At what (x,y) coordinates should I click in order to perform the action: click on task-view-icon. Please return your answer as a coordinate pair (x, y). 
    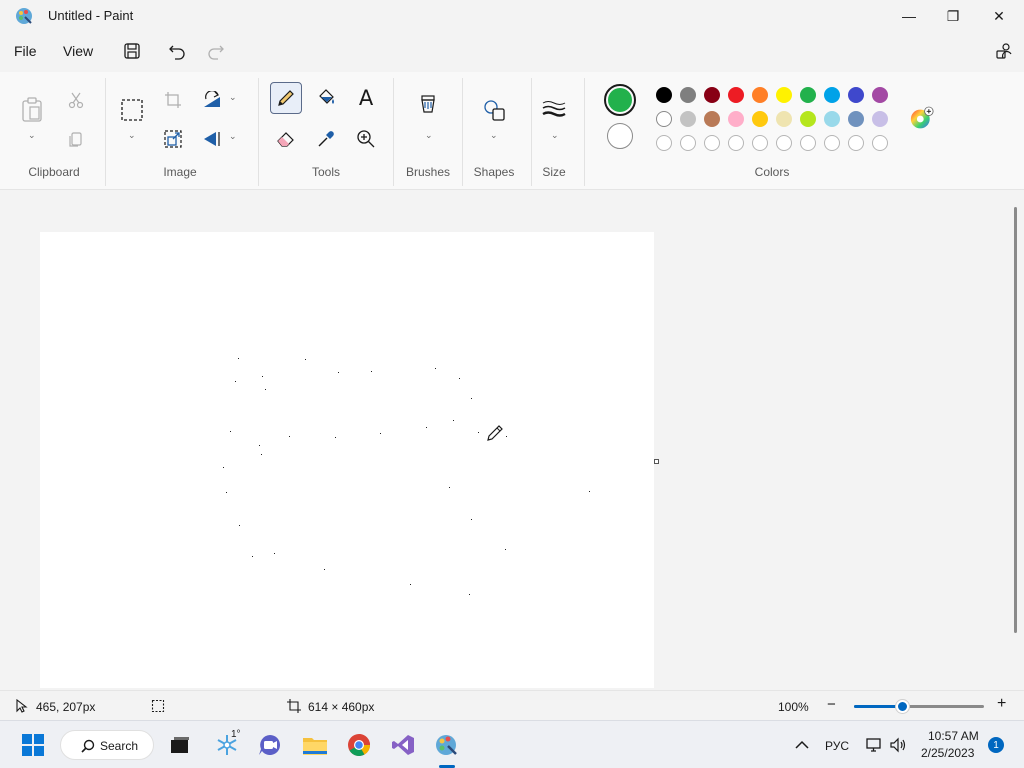
    Looking at the image, I should click on (180, 745).